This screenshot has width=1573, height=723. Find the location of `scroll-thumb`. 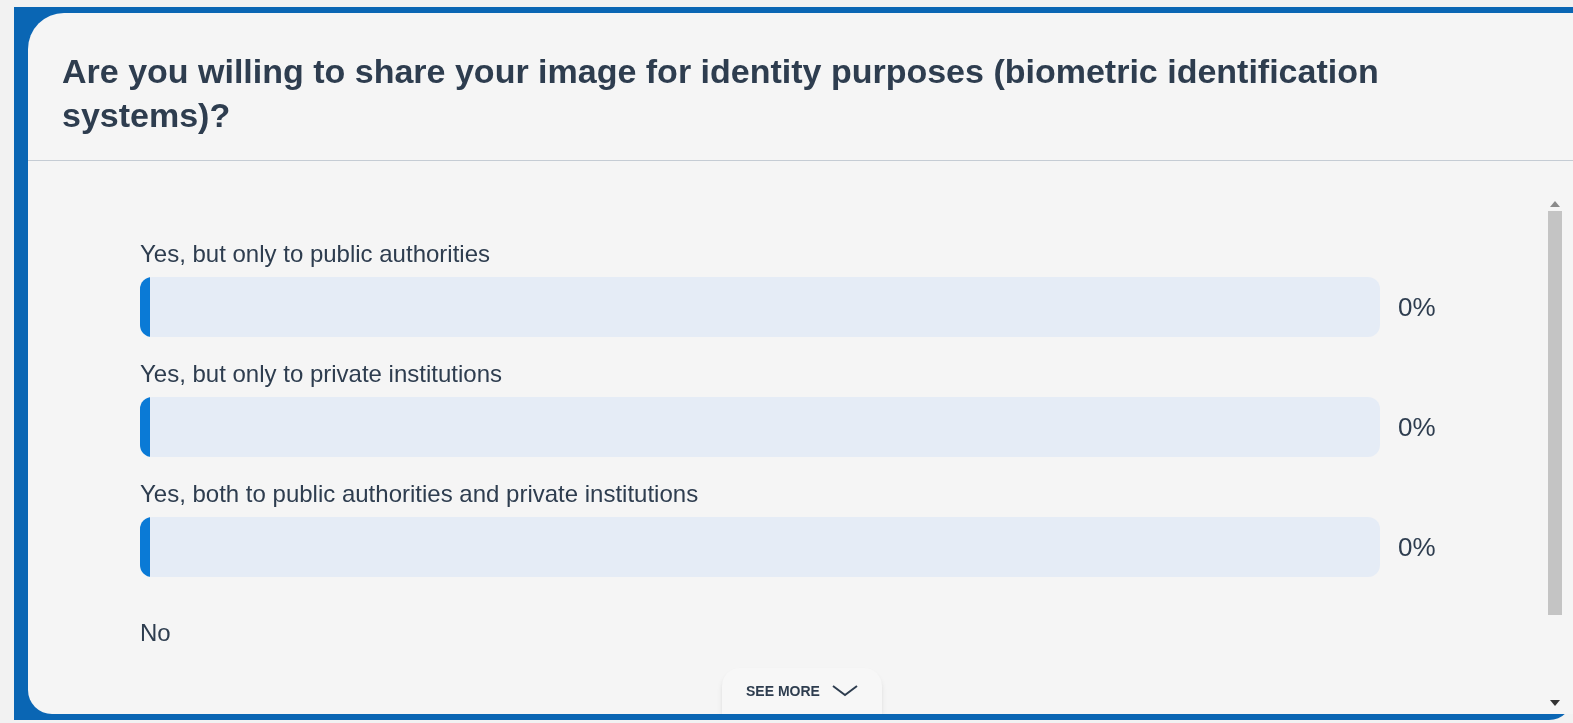

scroll-thumb is located at coordinates (1555, 413).